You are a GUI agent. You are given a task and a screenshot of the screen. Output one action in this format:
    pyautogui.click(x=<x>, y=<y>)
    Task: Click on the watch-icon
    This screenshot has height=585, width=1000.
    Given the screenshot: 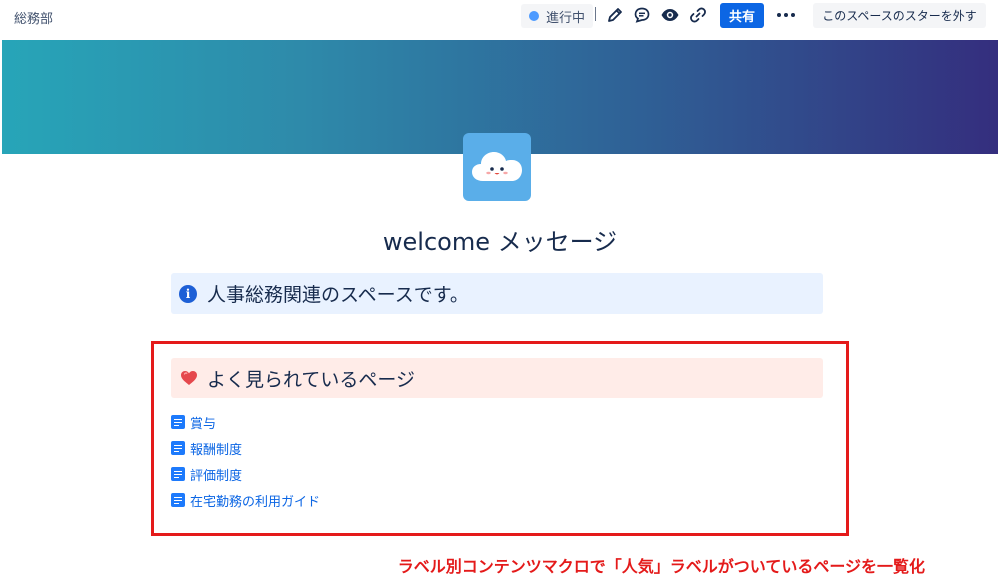 What is the action you would take?
    pyautogui.click(x=670, y=15)
    